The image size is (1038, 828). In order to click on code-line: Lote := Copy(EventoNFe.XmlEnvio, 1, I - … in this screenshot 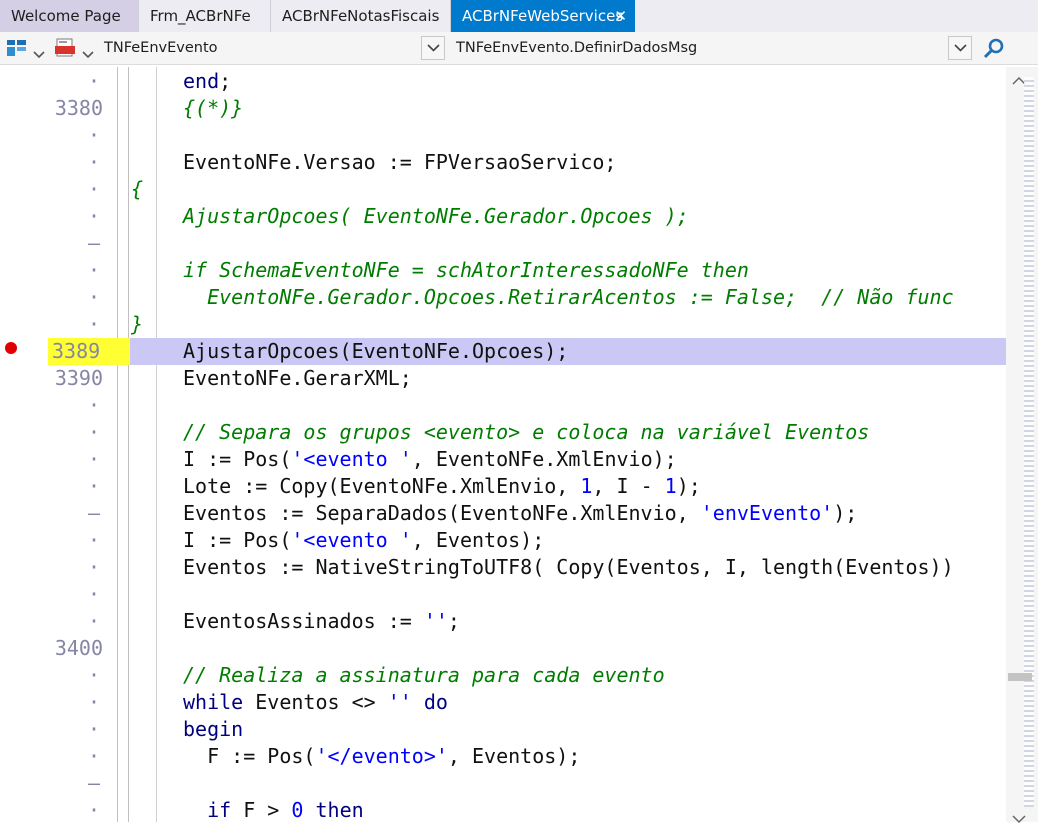, I will do `click(568, 486)`.